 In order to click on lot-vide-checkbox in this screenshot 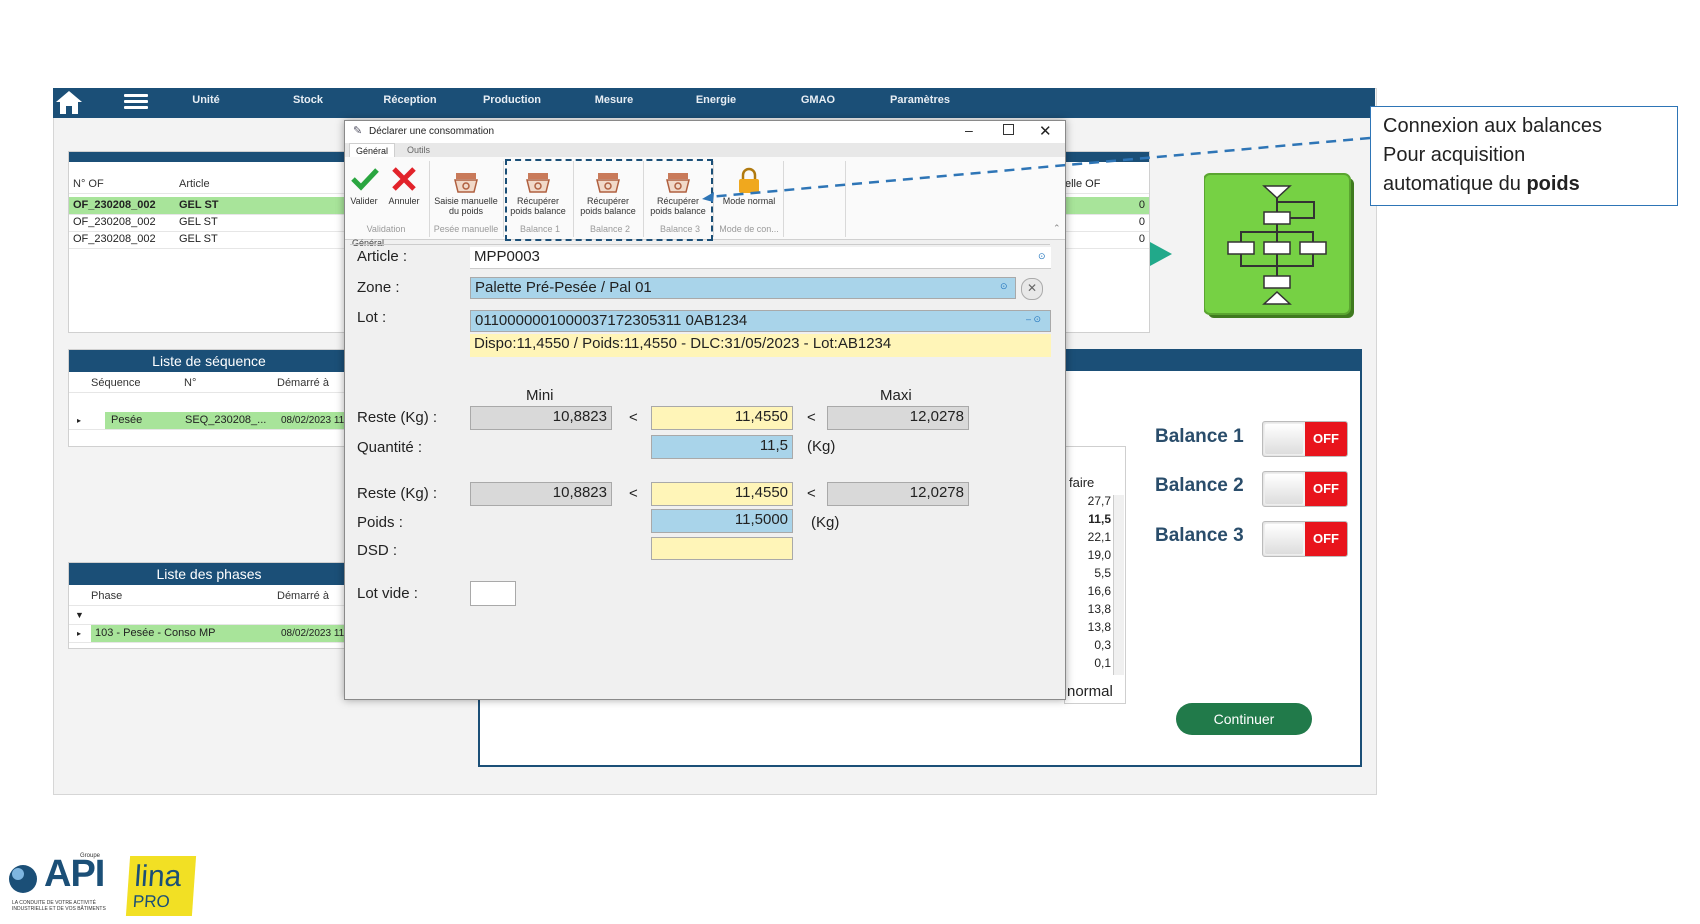, I will do `click(493, 593)`.